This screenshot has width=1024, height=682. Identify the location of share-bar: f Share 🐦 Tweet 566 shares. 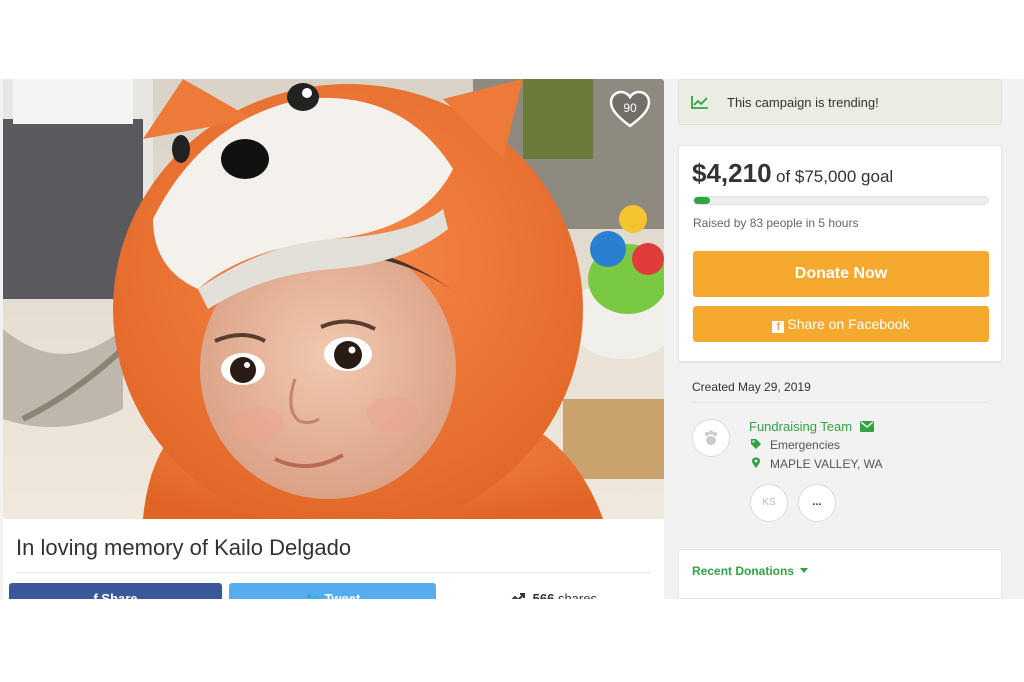
(334, 591).